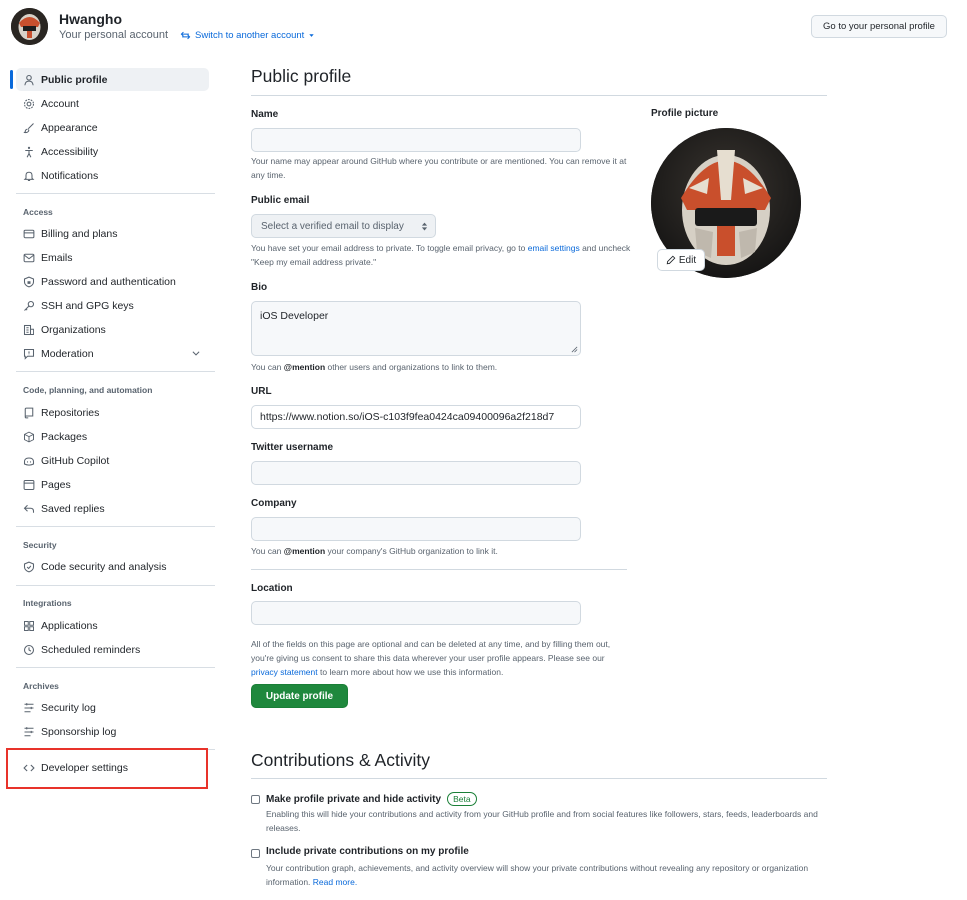 The image size is (967, 900). Describe the element at coordinates (29, 413) in the screenshot. I see `repo-icon` at that location.